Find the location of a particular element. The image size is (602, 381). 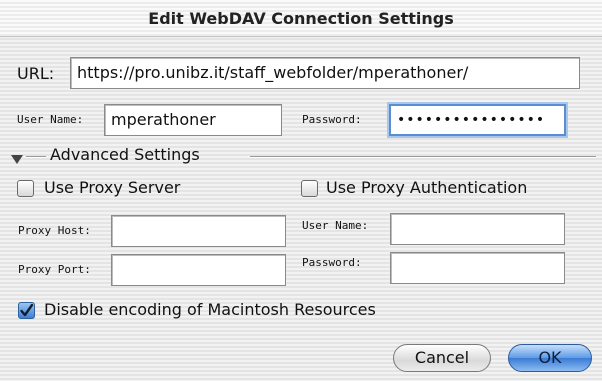

disable-encoding-label: Disable encoding of Macintosh Resources is located at coordinates (210, 309).